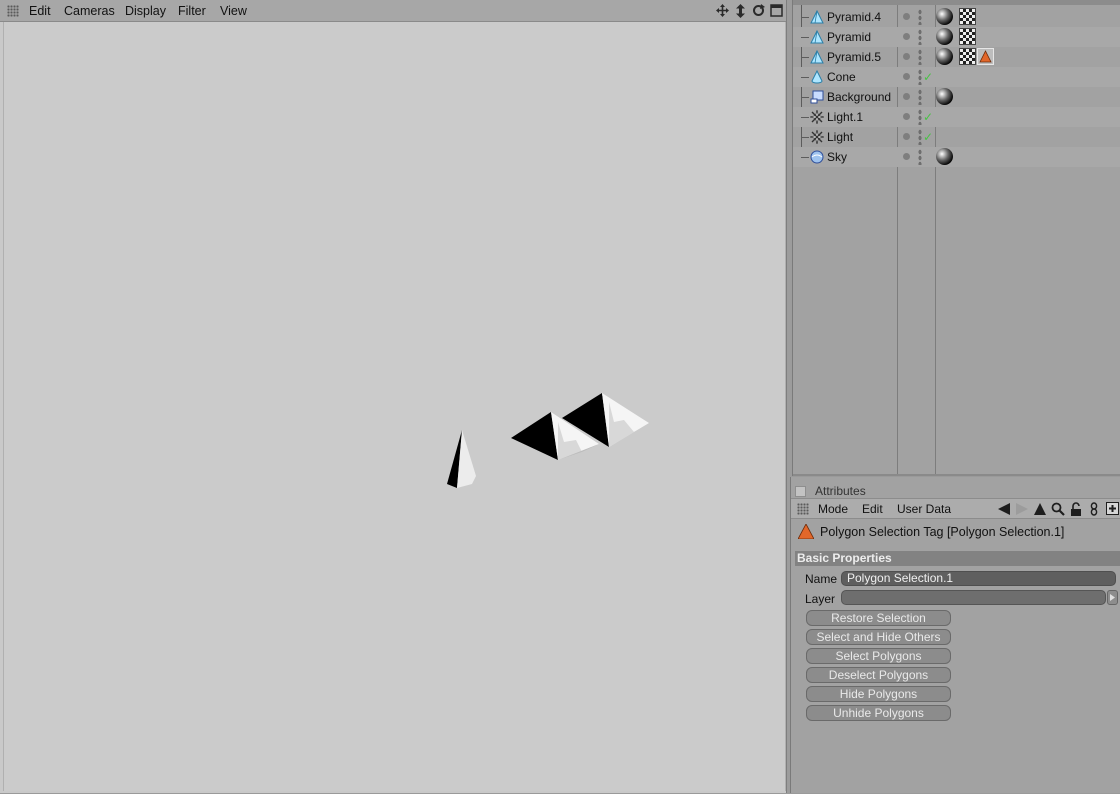 This screenshot has width=1120, height=794. I want to click on select-and-hide-others-button: Select and Hide Others, so click(878, 637).